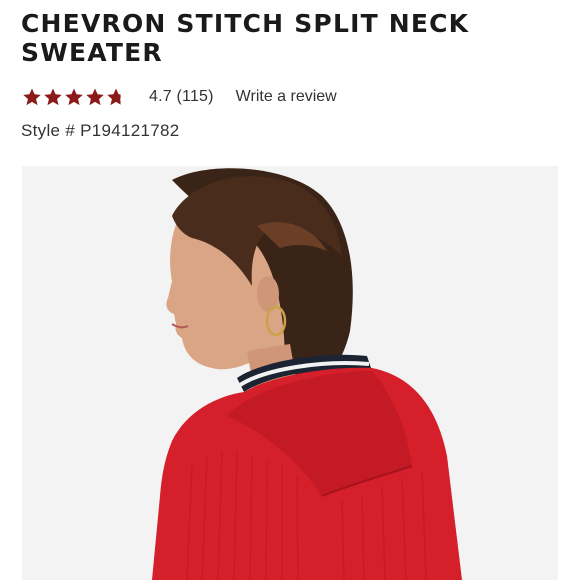 The width and height of the screenshot is (580, 580). I want to click on product-title: CHEVRON STITCH SPLIT NECK SWEATER, so click(245, 38).